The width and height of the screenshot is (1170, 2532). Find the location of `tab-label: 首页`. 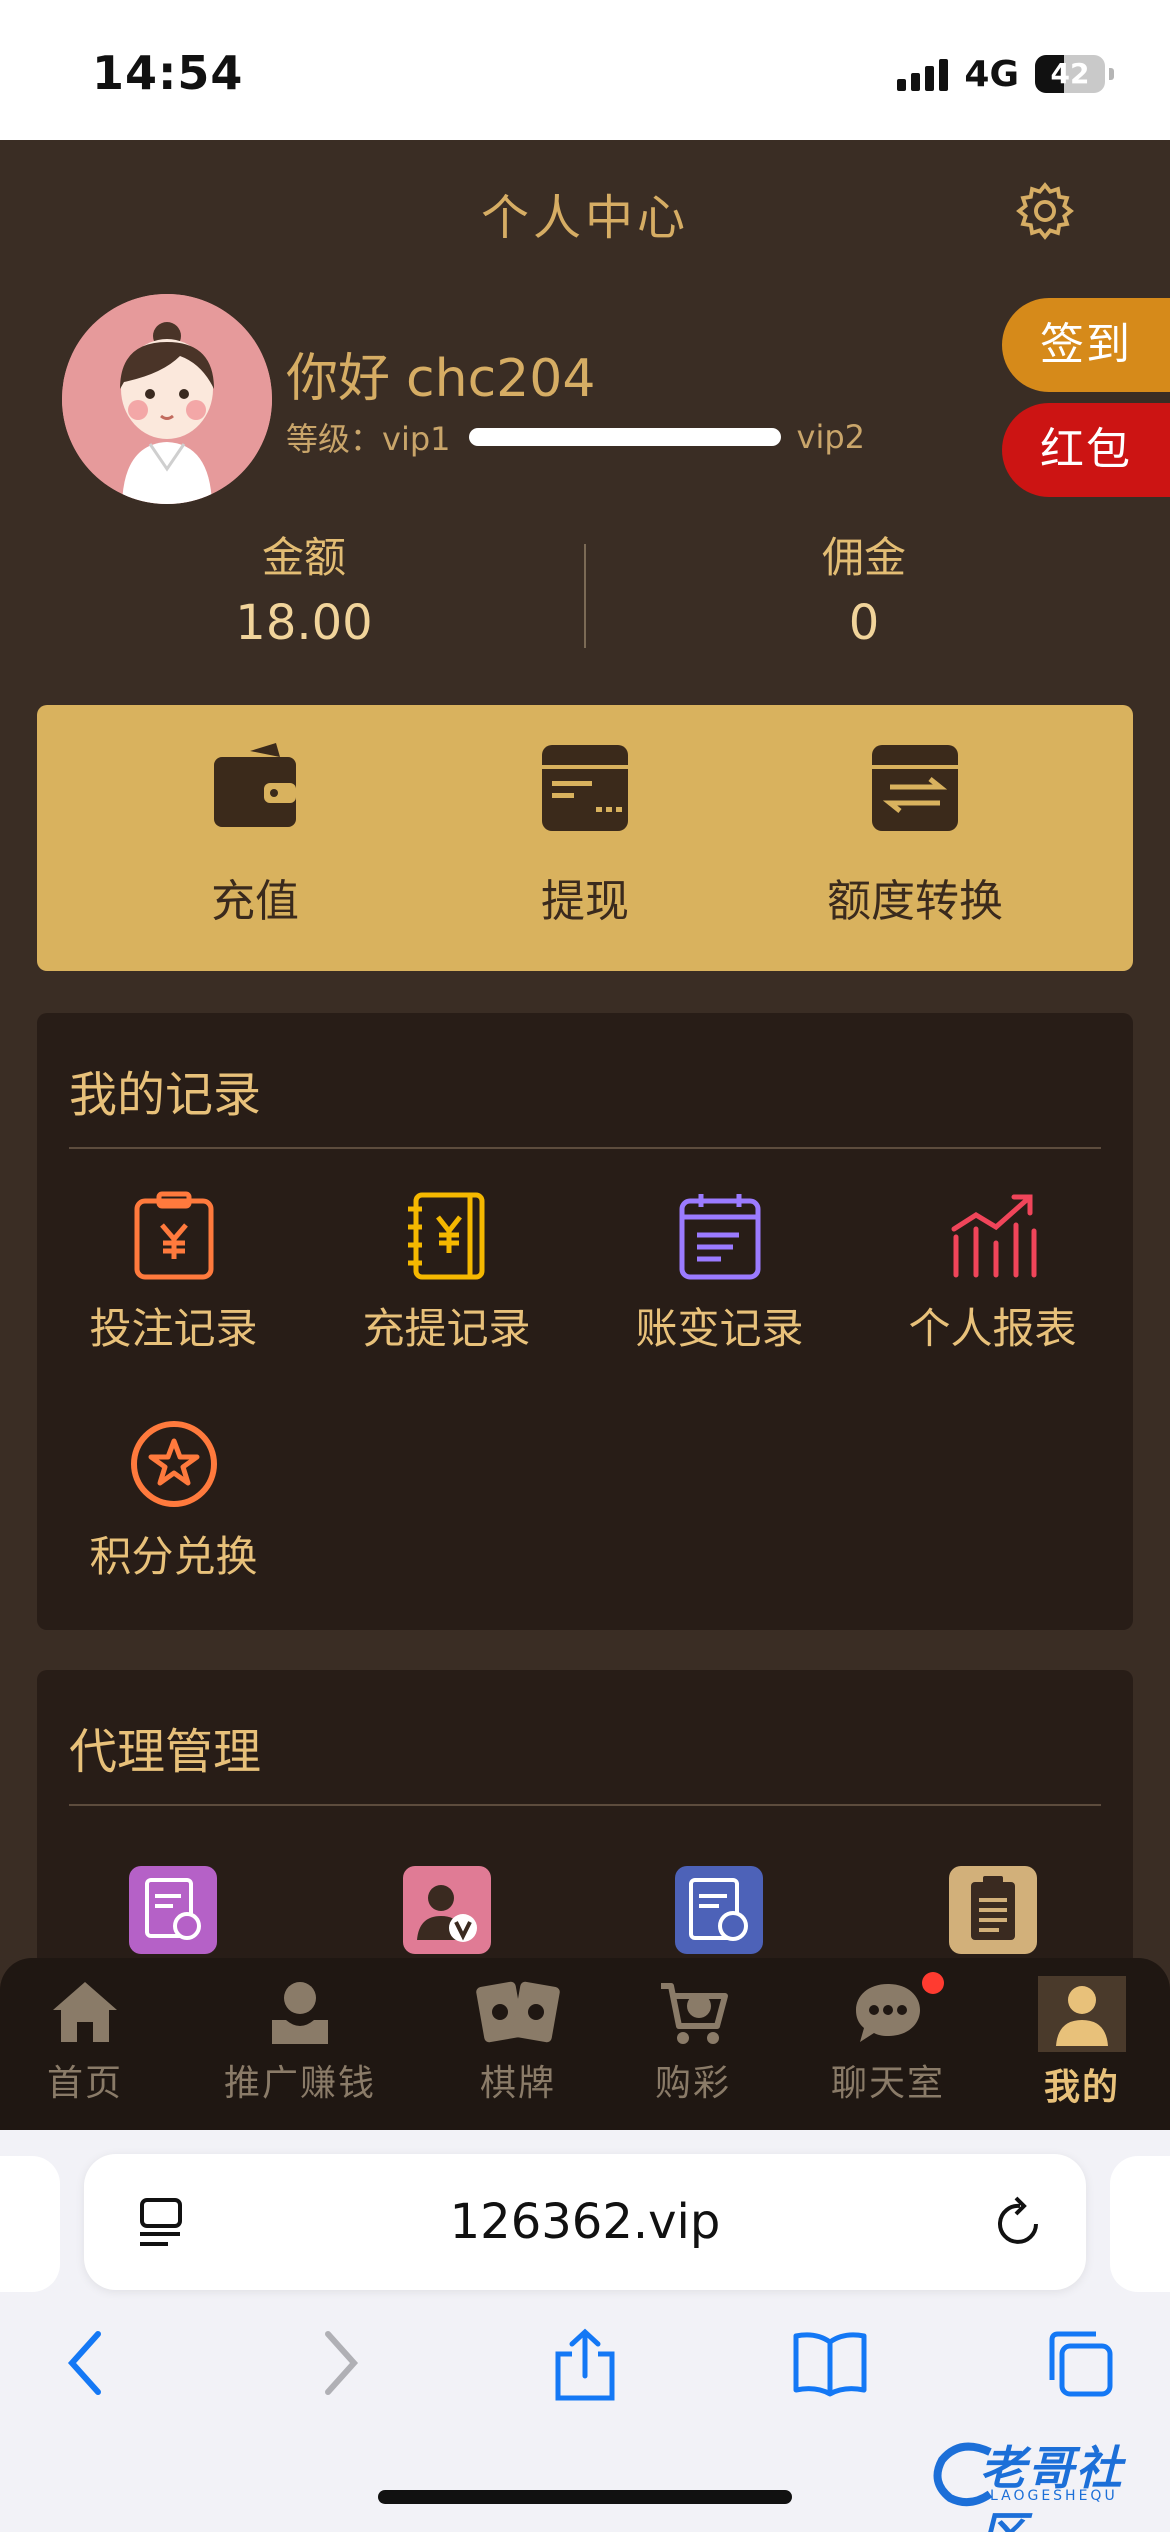

tab-label: 首页 is located at coordinates (84, 2083).